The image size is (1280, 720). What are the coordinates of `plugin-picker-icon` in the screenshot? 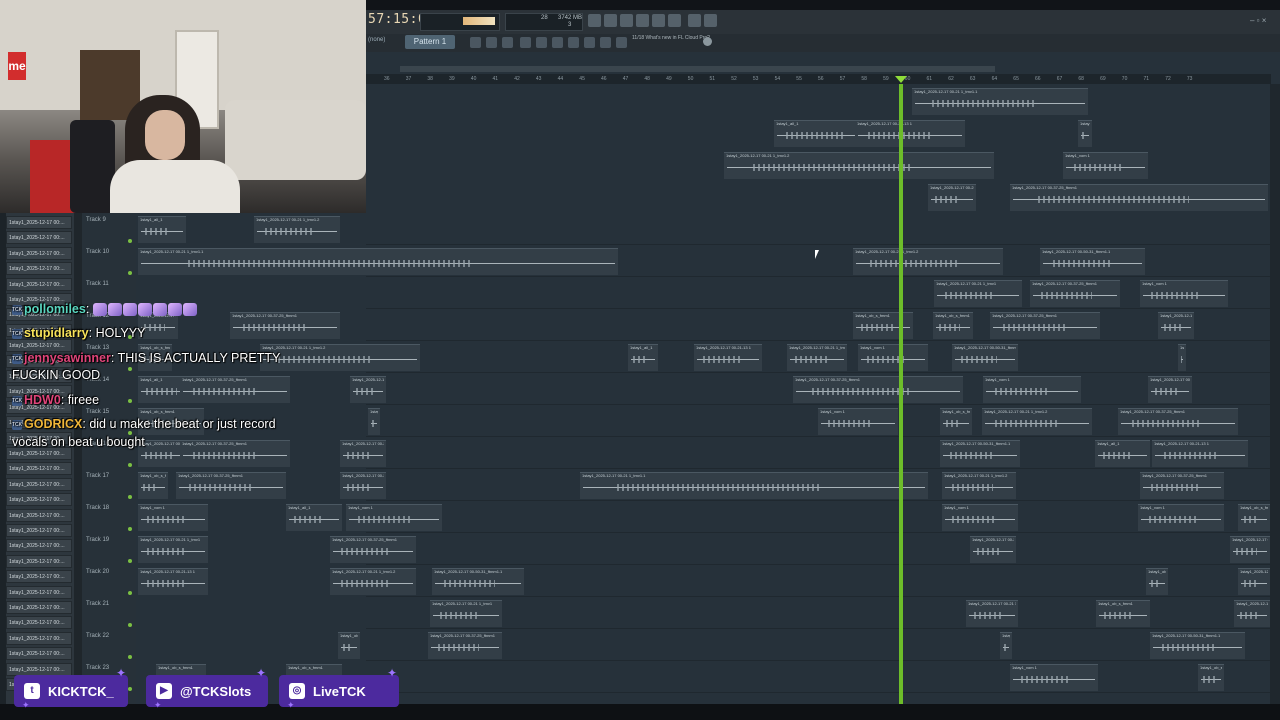 It's located at (589, 42).